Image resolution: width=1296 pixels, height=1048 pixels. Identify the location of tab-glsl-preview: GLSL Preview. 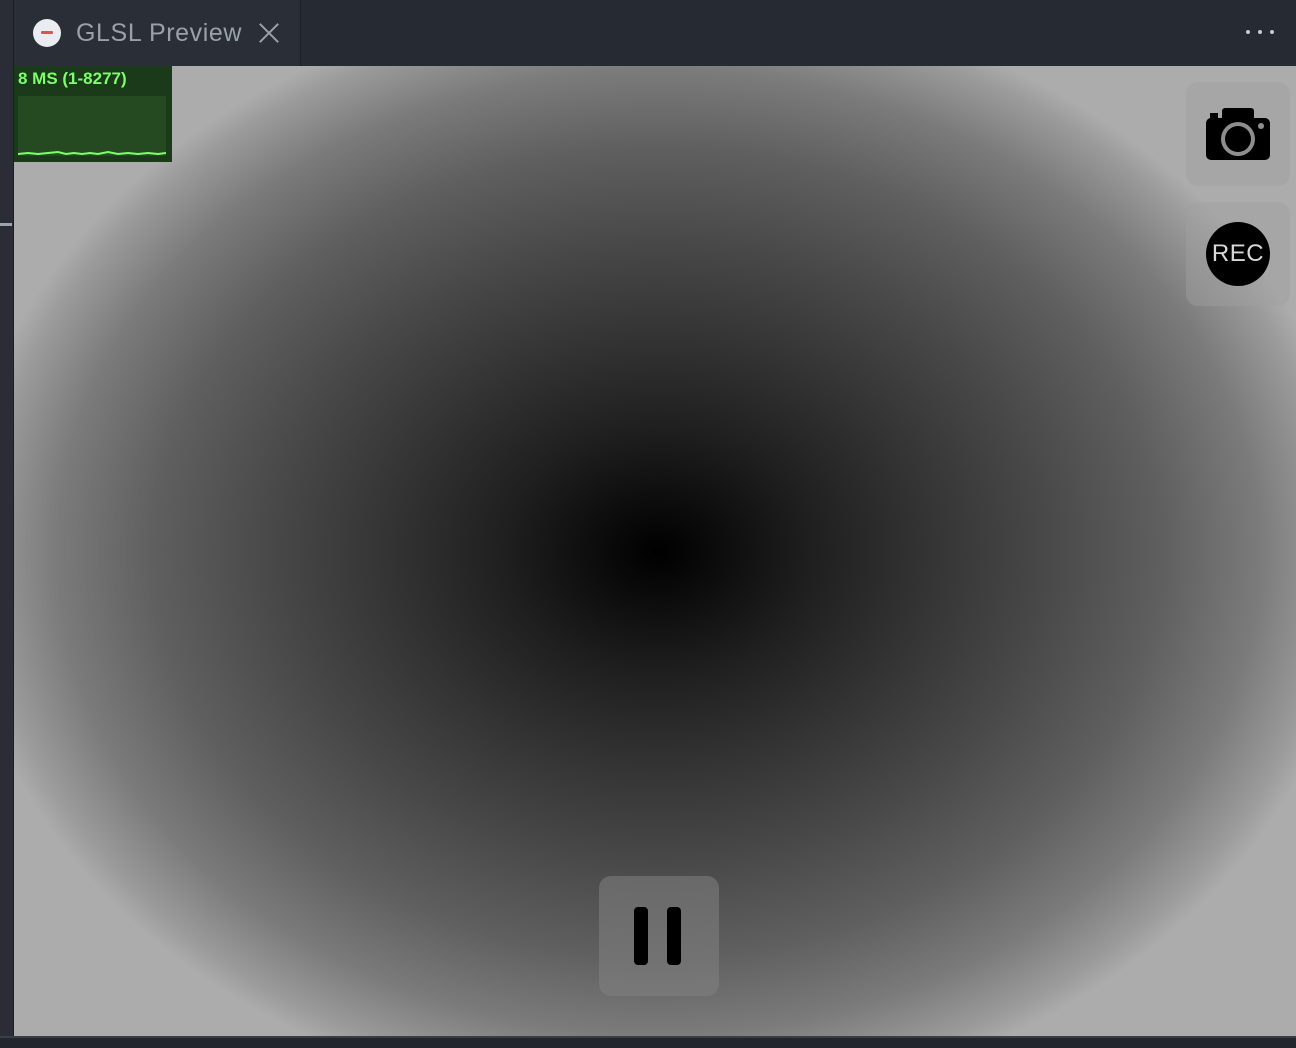
(157, 33).